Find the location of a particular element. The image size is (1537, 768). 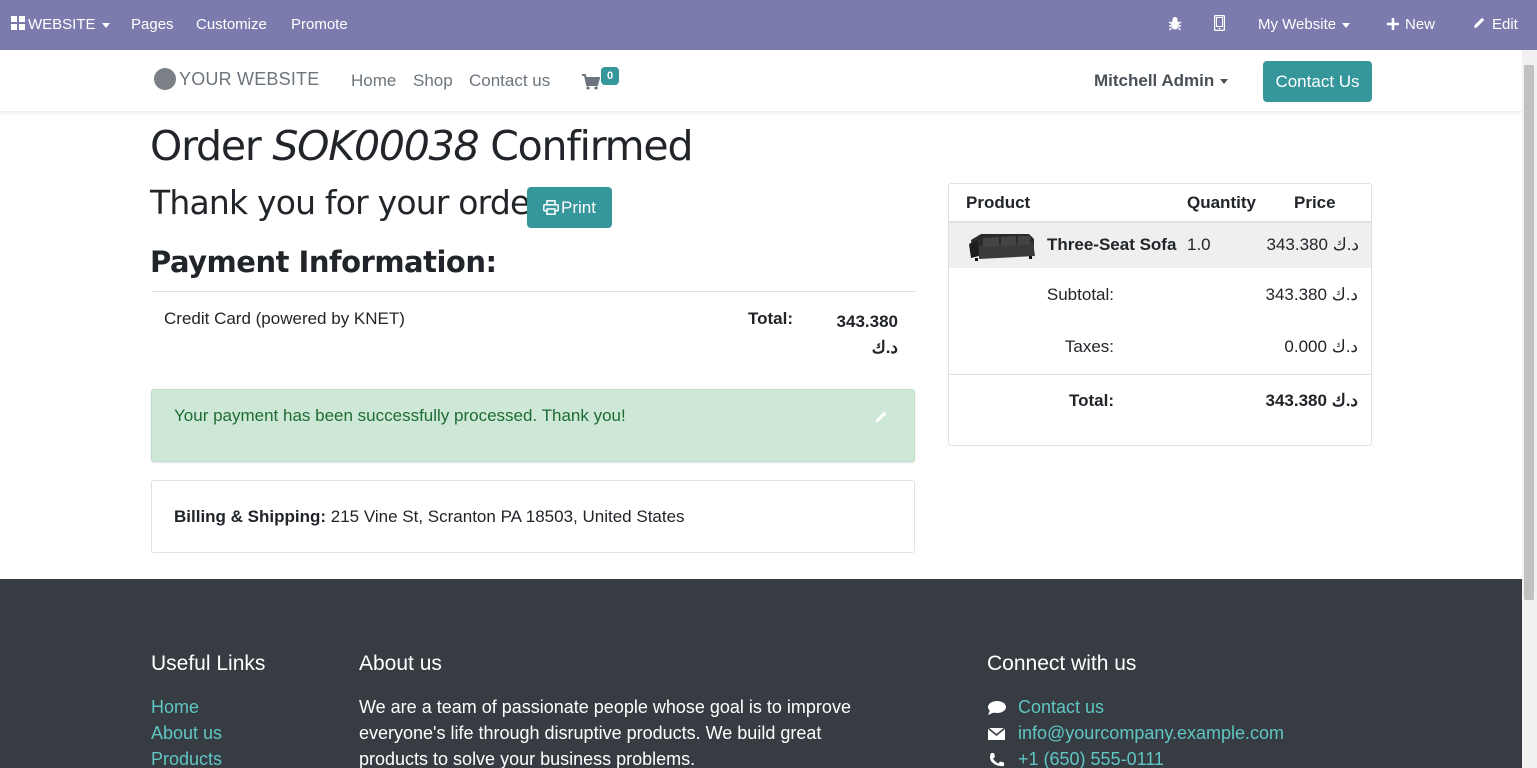

mobile-preview-button is located at coordinates (1219, 25).